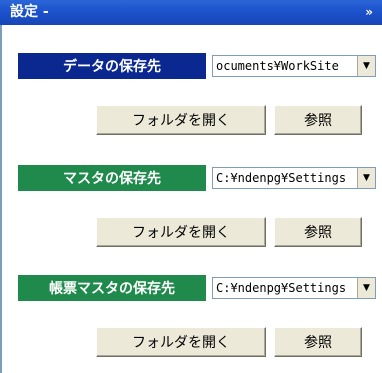  I want to click on data-save-location-label: データの保存先, so click(112, 66).